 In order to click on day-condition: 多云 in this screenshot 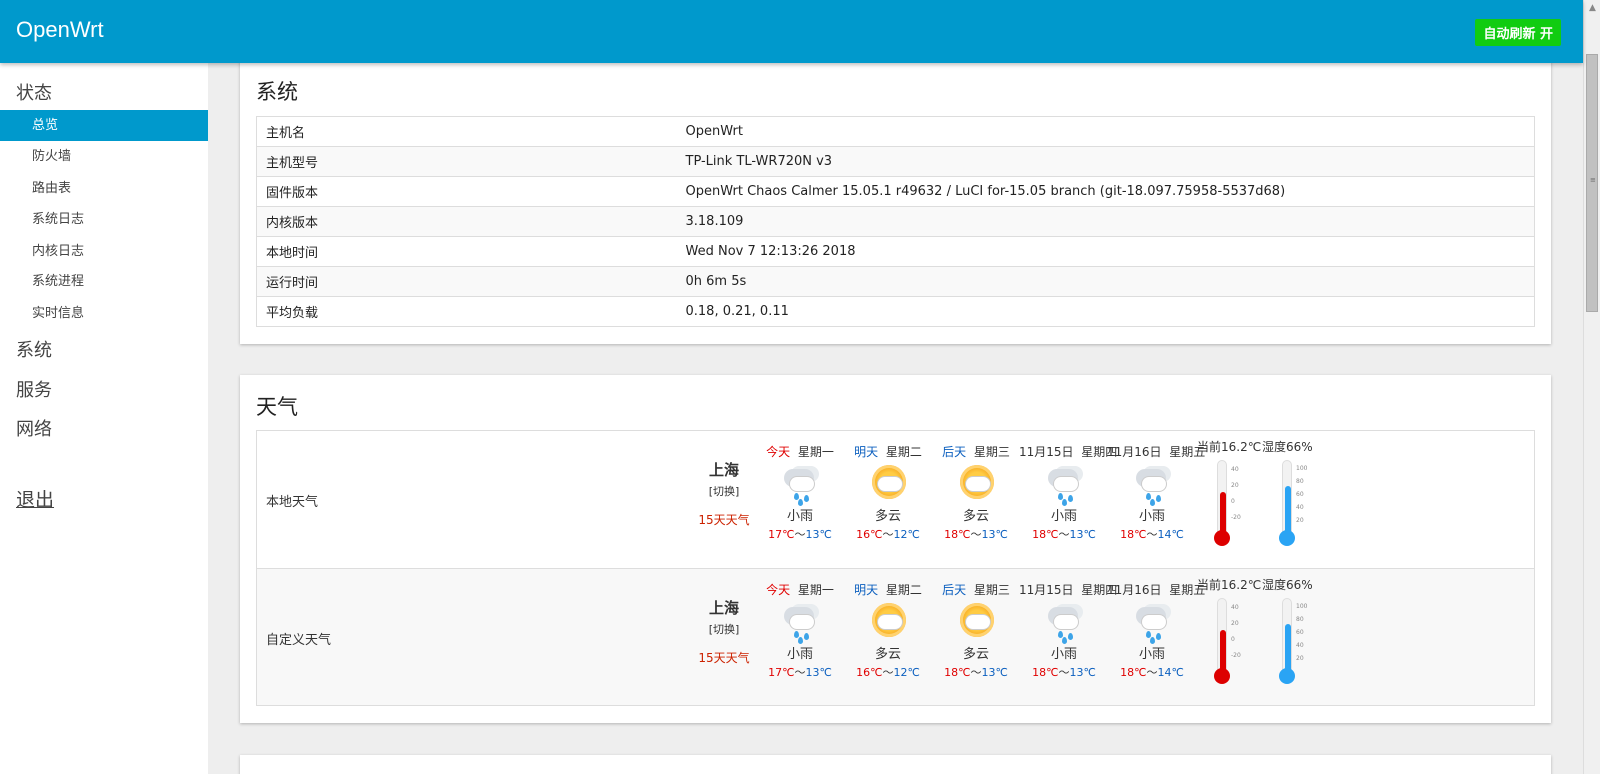, I will do `click(975, 654)`.